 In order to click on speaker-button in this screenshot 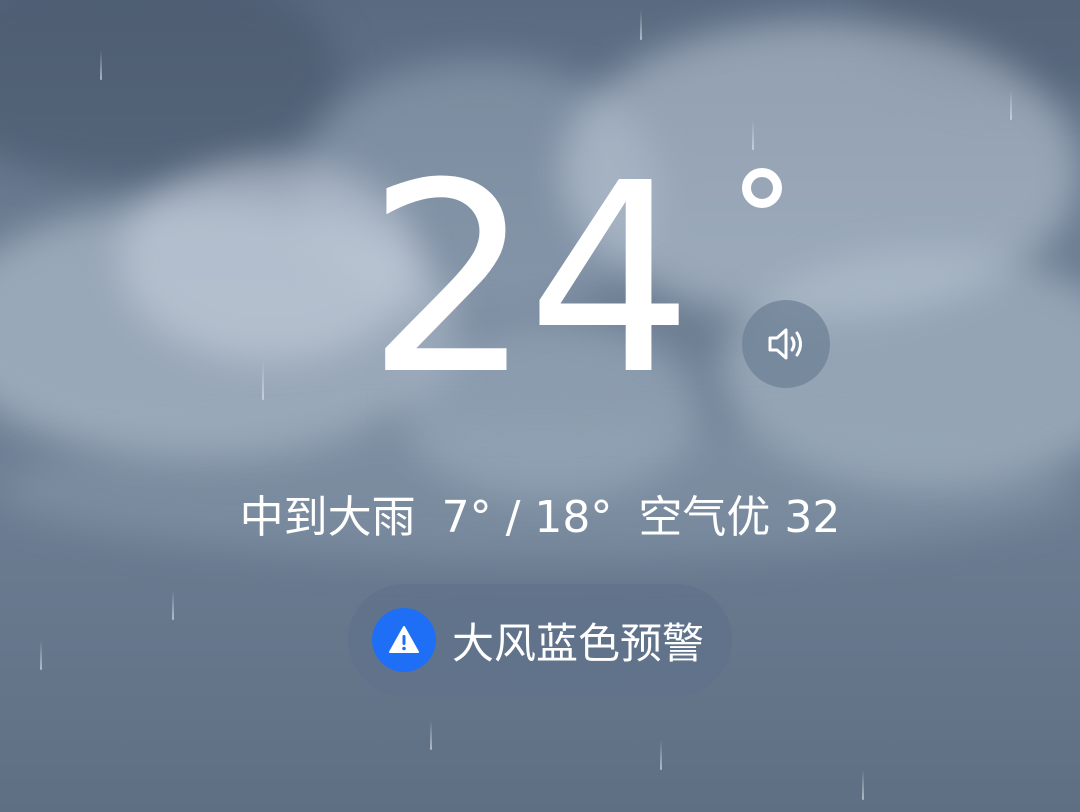, I will do `click(786, 344)`.